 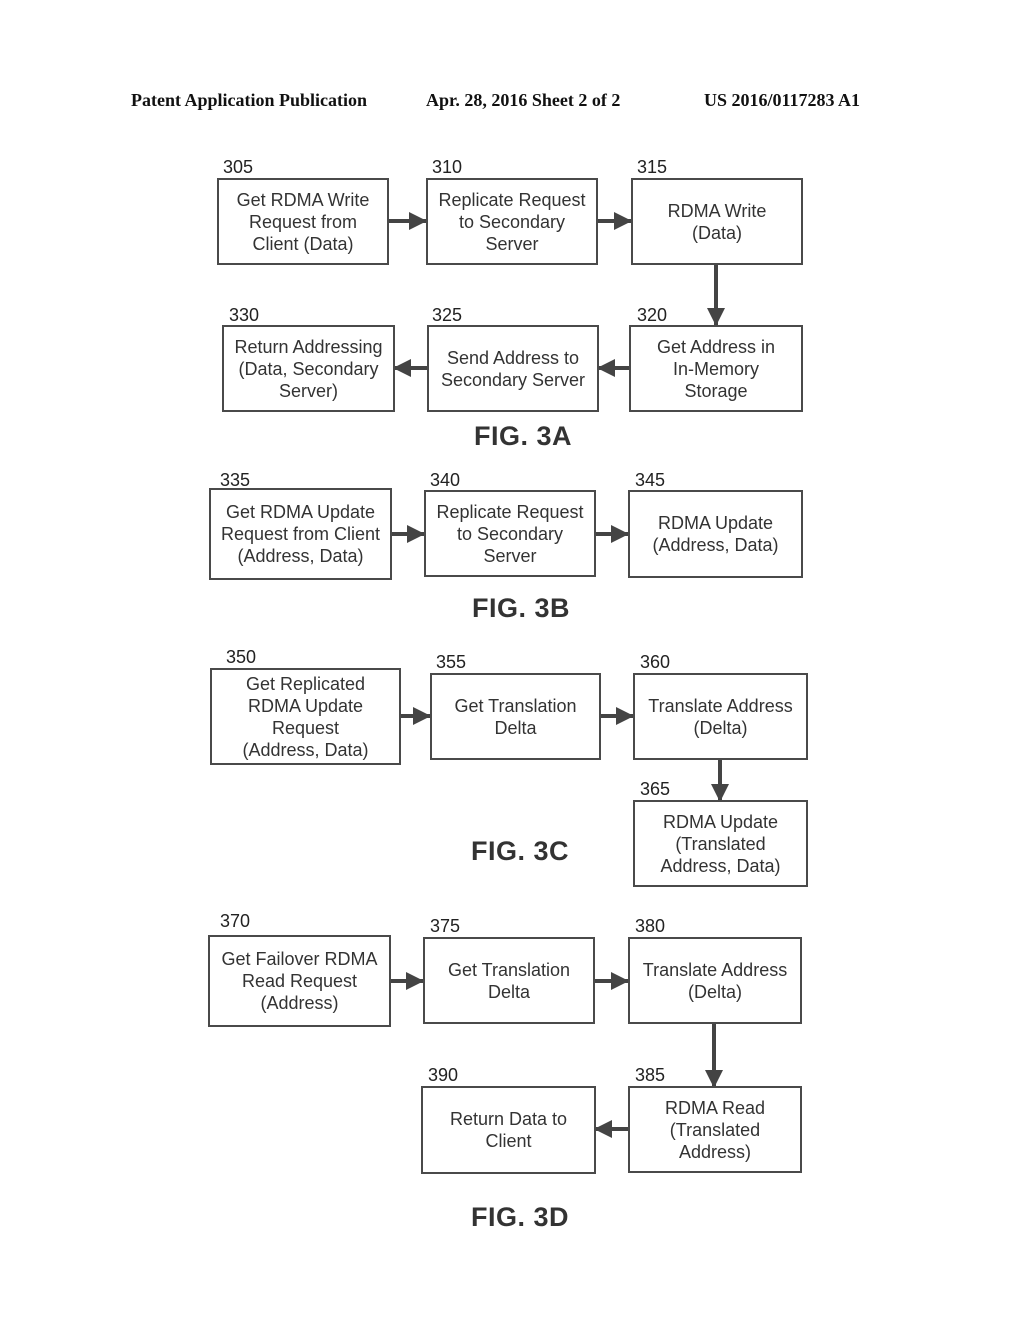 I want to click on step-box-355: Get Translation Delta, so click(x=515, y=716).